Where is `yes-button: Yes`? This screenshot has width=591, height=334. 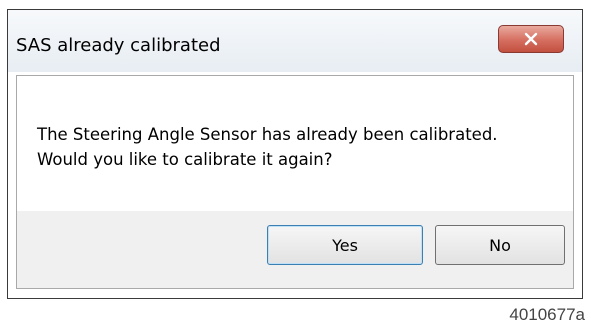 yes-button: Yes is located at coordinates (345, 245).